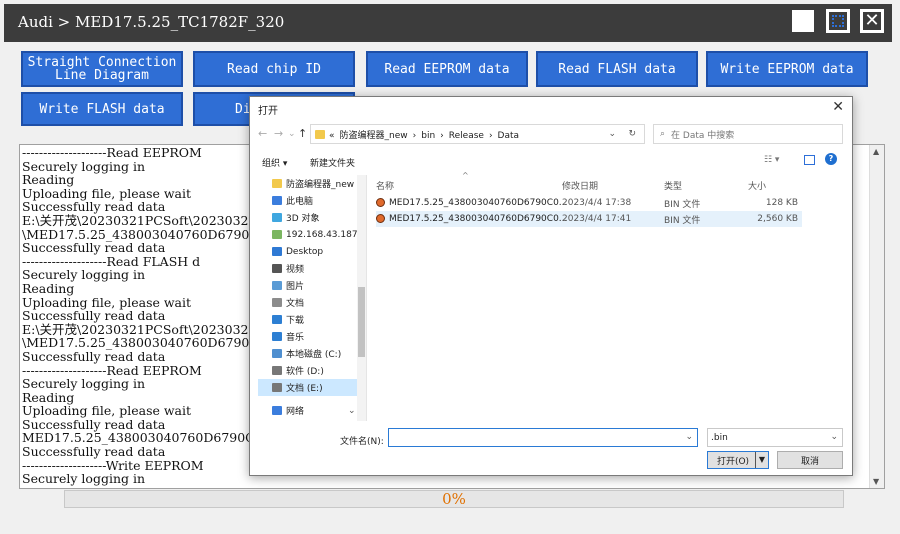 The image size is (900, 534). I want to click on column-size: 大小, so click(757, 185).